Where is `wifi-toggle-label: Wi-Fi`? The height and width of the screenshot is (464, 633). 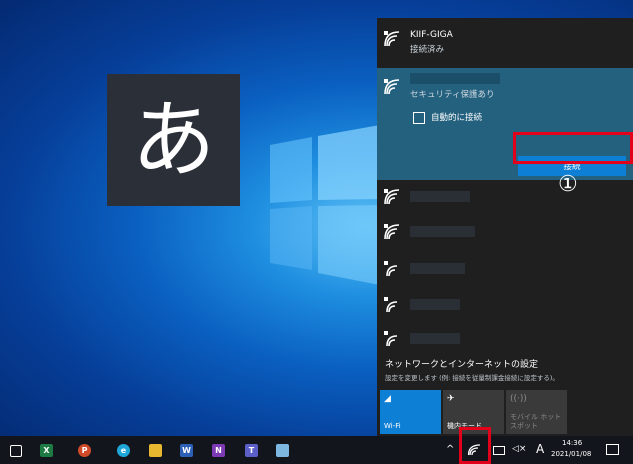 wifi-toggle-label: Wi-Fi is located at coordinates (392, 425).